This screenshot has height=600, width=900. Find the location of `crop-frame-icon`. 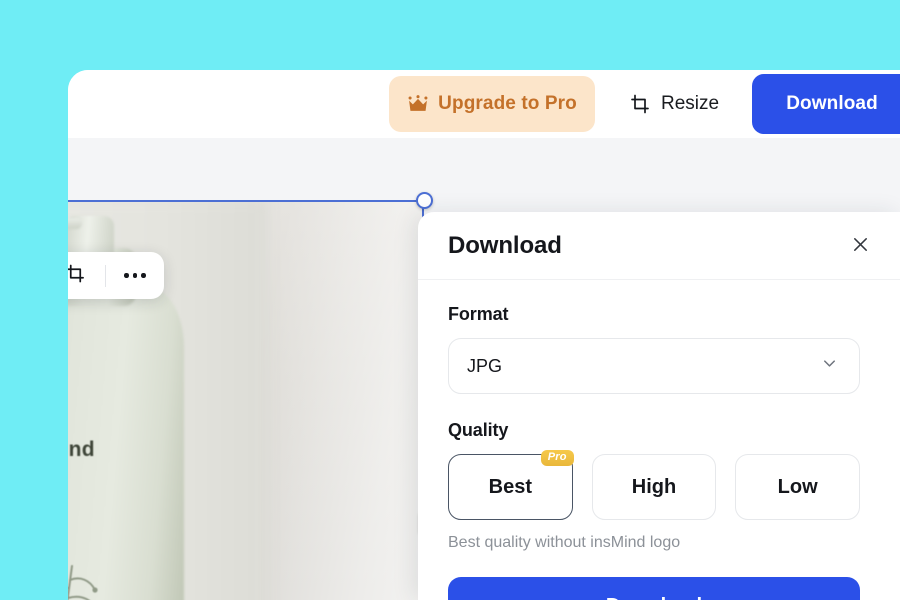

crop-frame-icon is located at coordinates (640, 104).